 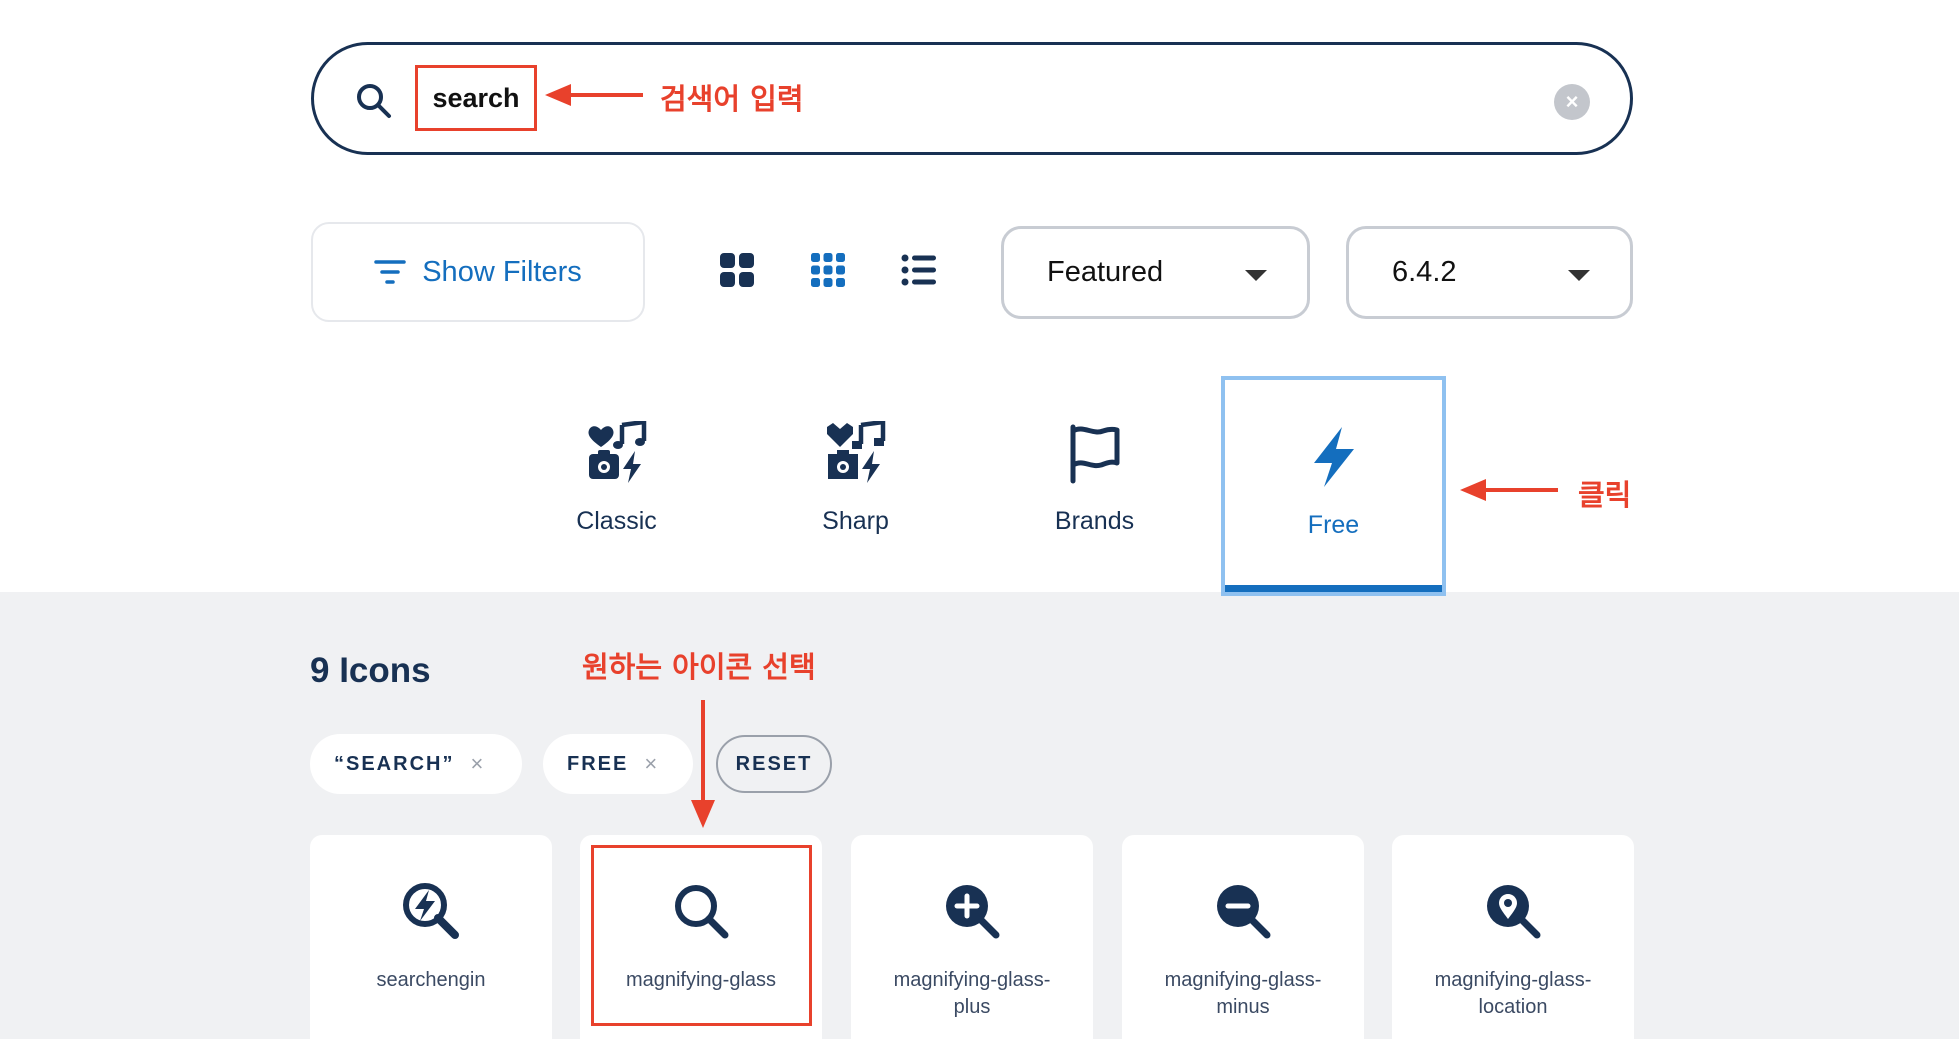 I want to click on searchengin-icon, so click(x=431, y=911).